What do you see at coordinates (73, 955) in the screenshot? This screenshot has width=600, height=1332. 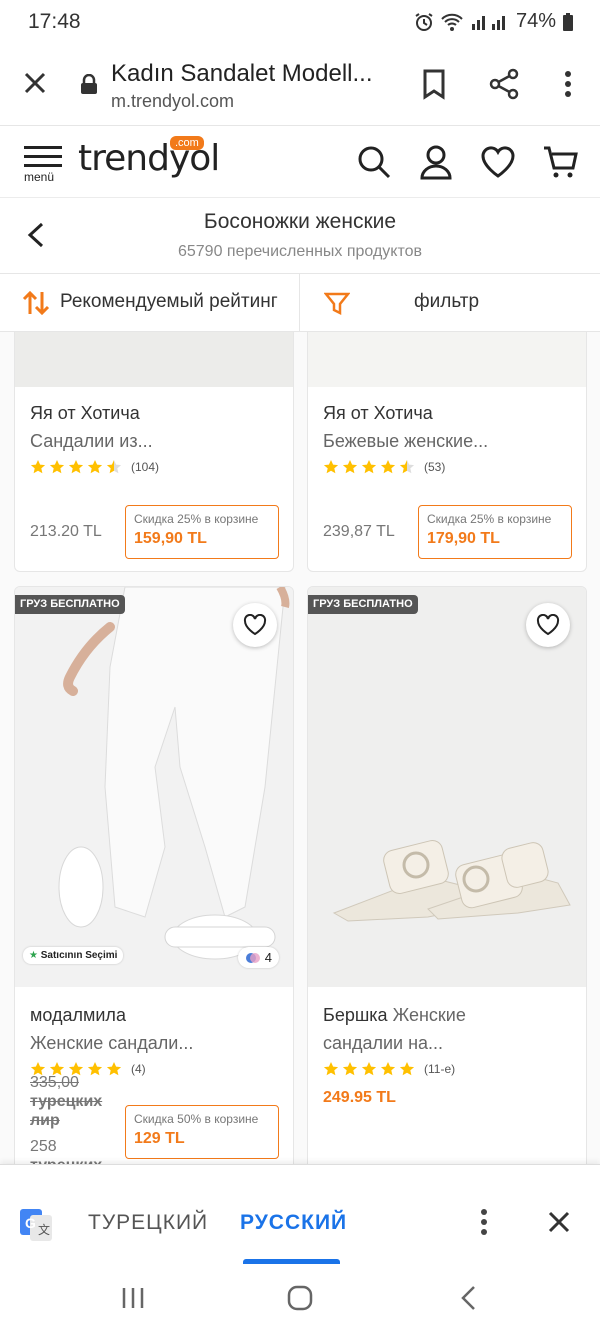 I see `seller-choice-badge: ★ Satıcının Seçimi` at bounding box center [73, 955].